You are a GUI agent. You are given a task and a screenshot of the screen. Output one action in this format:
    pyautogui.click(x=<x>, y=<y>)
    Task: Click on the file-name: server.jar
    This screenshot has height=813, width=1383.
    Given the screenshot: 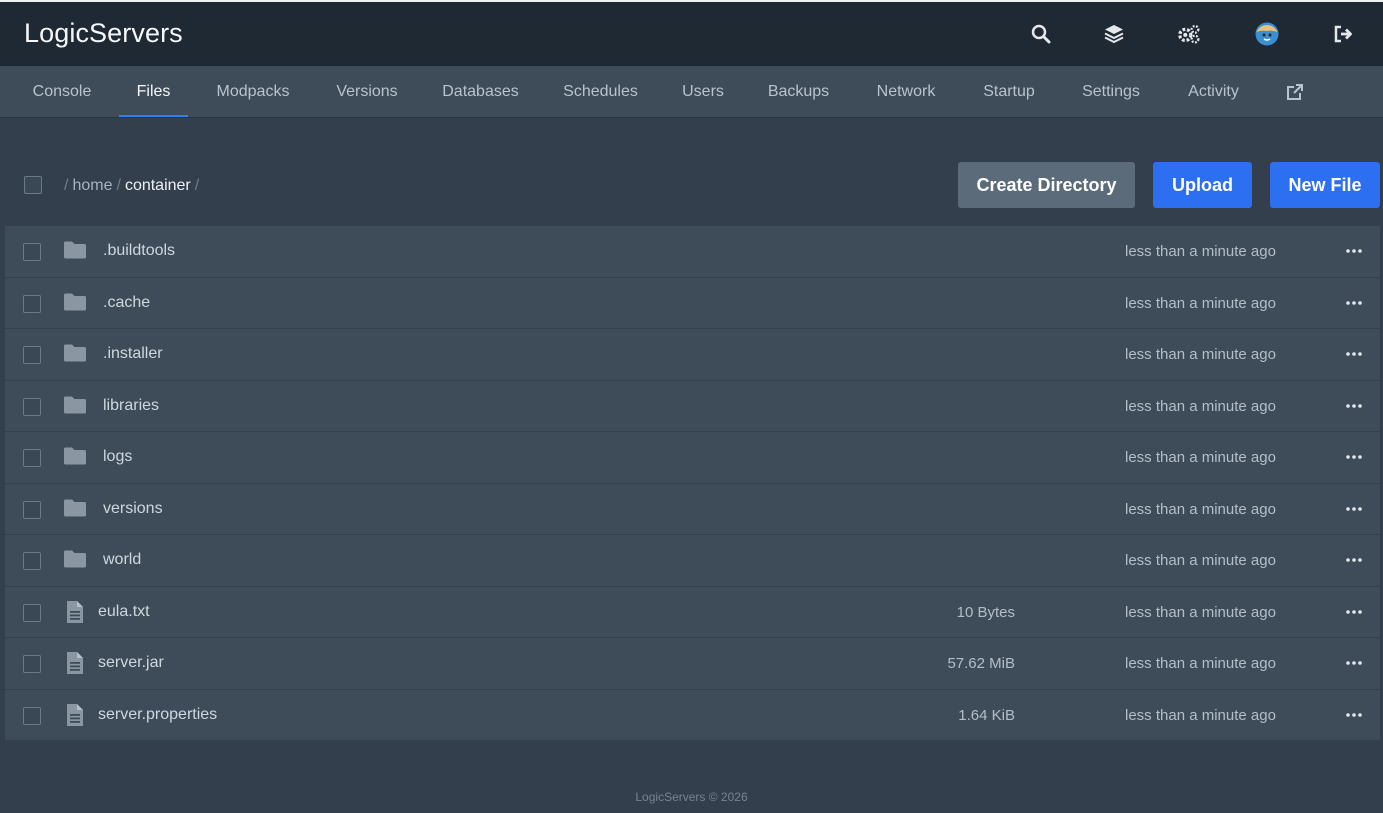 What is the action you would take?
    pyautogui.click(x=131, y=663)
    